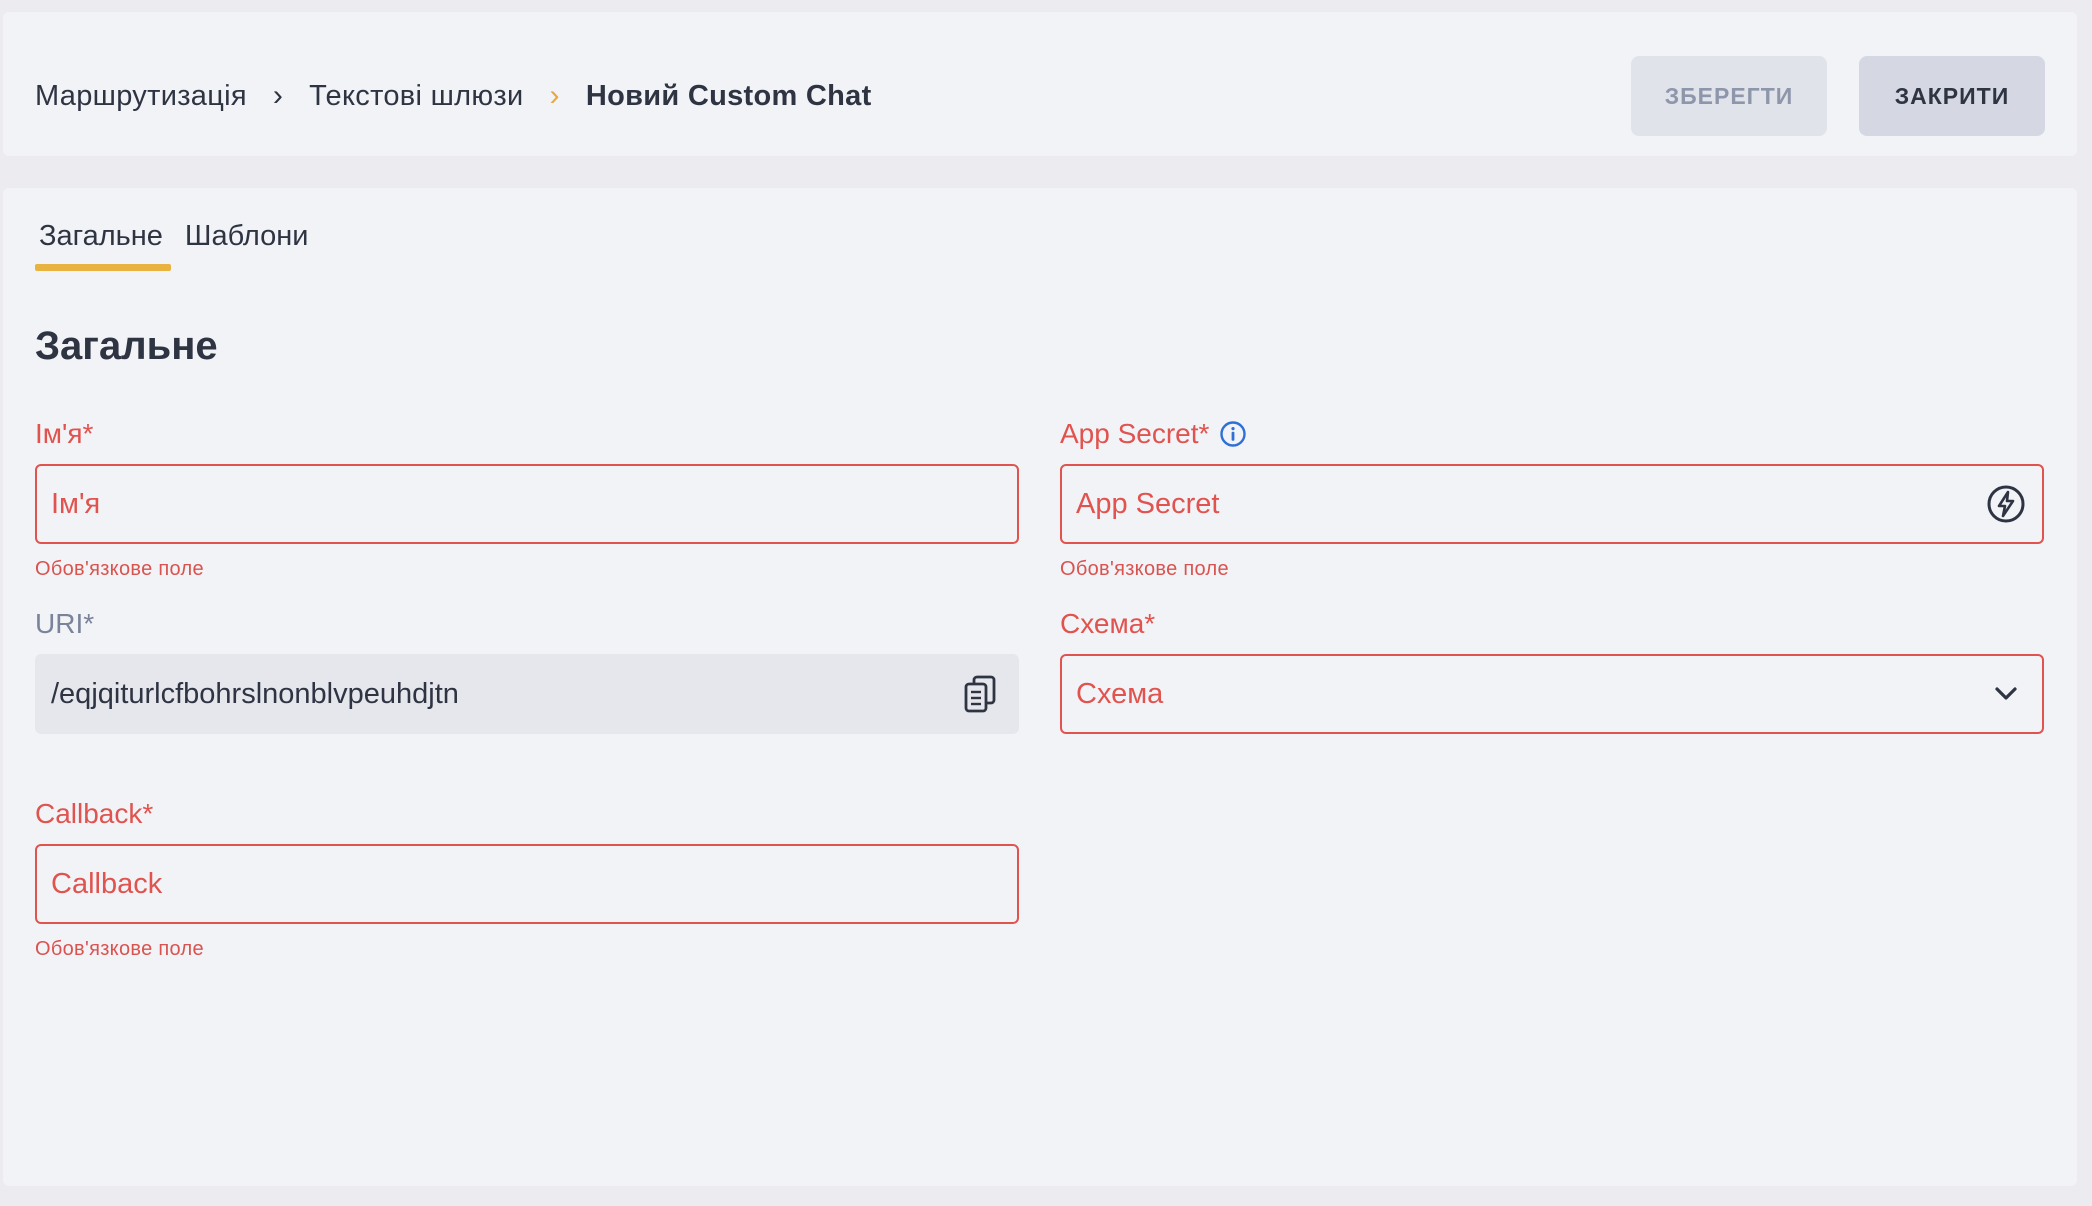 This screenshot has width=2092, height=1206. I want to click on uri-field: URI* /eqjqiturlcfbohrslnonblvpeuhdjtn, so click(527, 669).